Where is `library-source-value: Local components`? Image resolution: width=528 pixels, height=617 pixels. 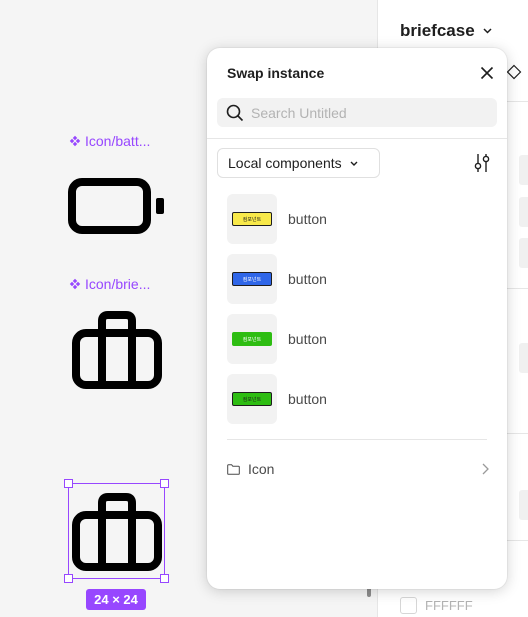 library-source-value: Local components is located at coordinates (285, 163).